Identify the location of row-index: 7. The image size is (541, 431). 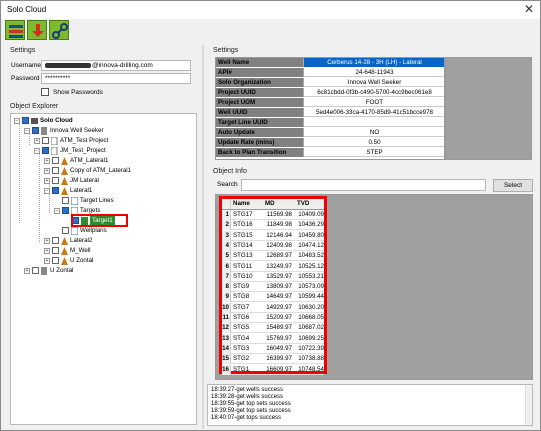
(226, 276).